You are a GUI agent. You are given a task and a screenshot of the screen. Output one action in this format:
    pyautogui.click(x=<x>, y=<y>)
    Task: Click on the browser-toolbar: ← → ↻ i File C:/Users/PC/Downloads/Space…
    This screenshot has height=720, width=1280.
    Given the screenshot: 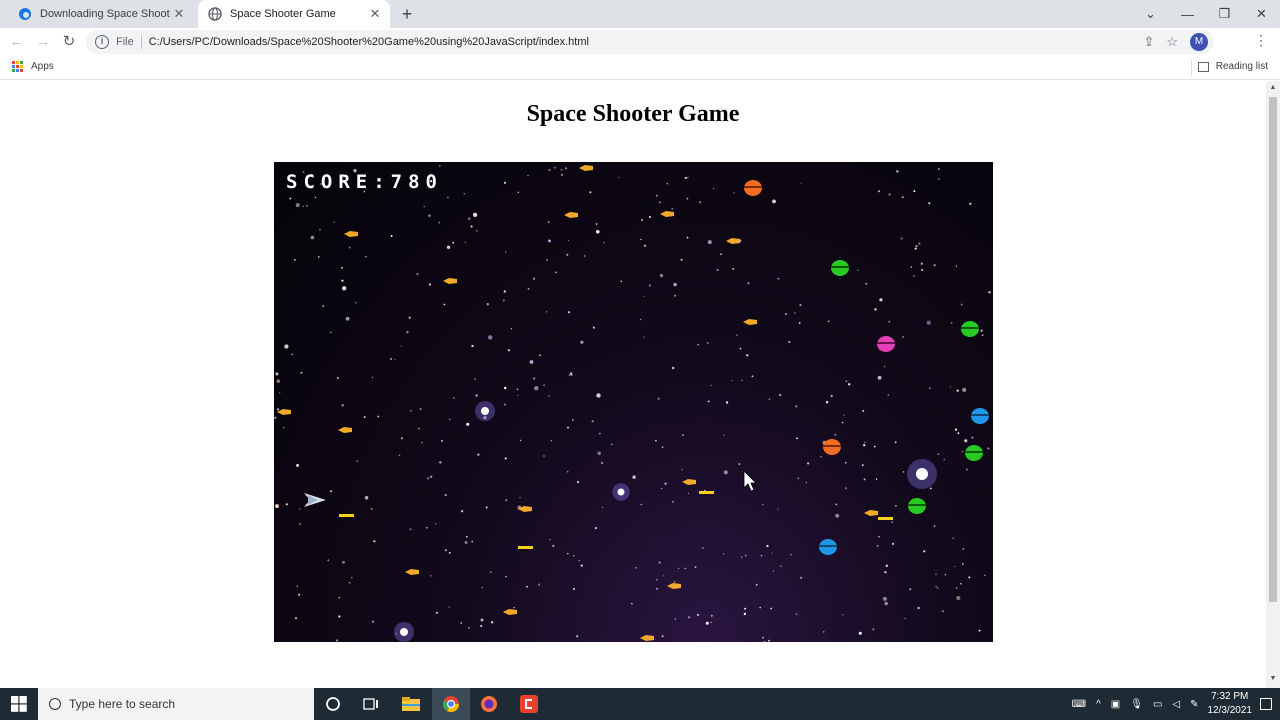 What is the action you would take?
    pyautogui.click(x=640, y=42)
    